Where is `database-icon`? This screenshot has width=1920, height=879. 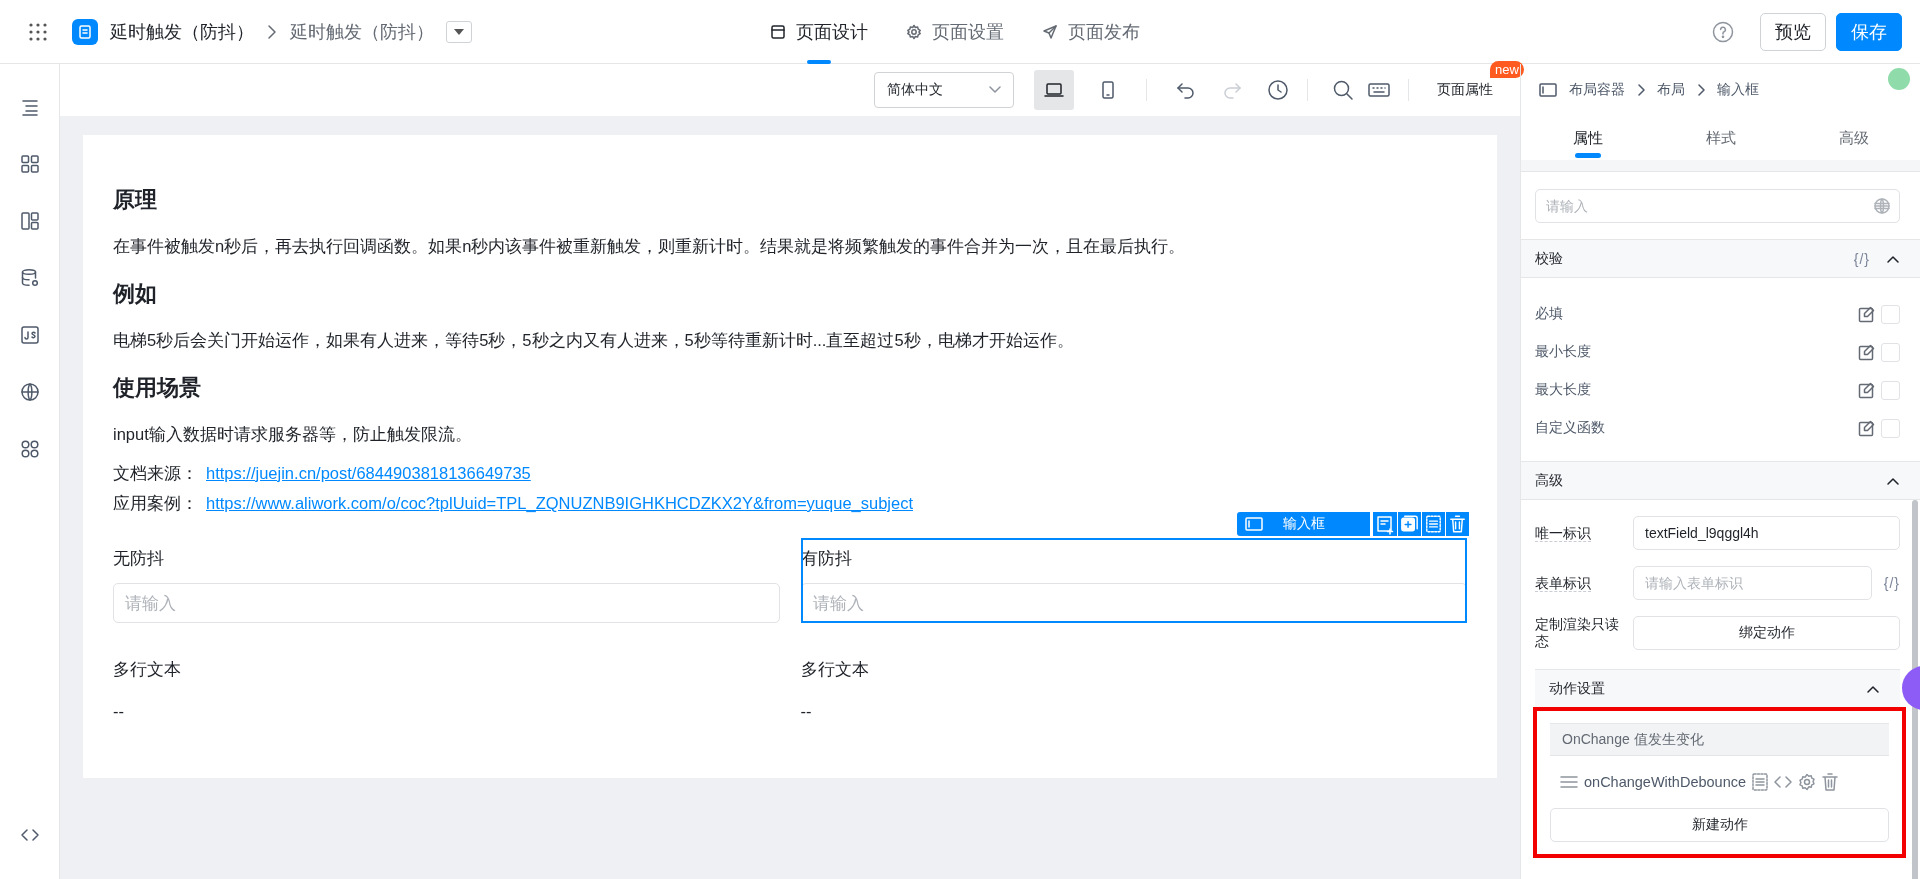
database-icon is located at coordinates (29, 278).